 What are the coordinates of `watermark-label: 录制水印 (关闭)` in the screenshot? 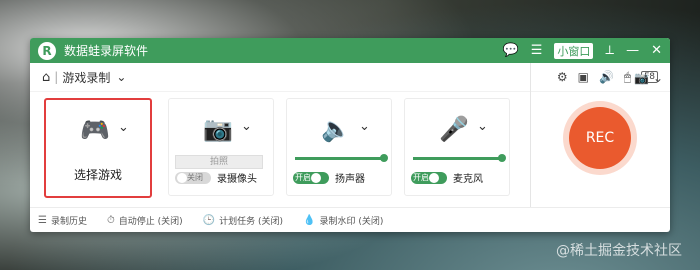 It's located at (351, 221).